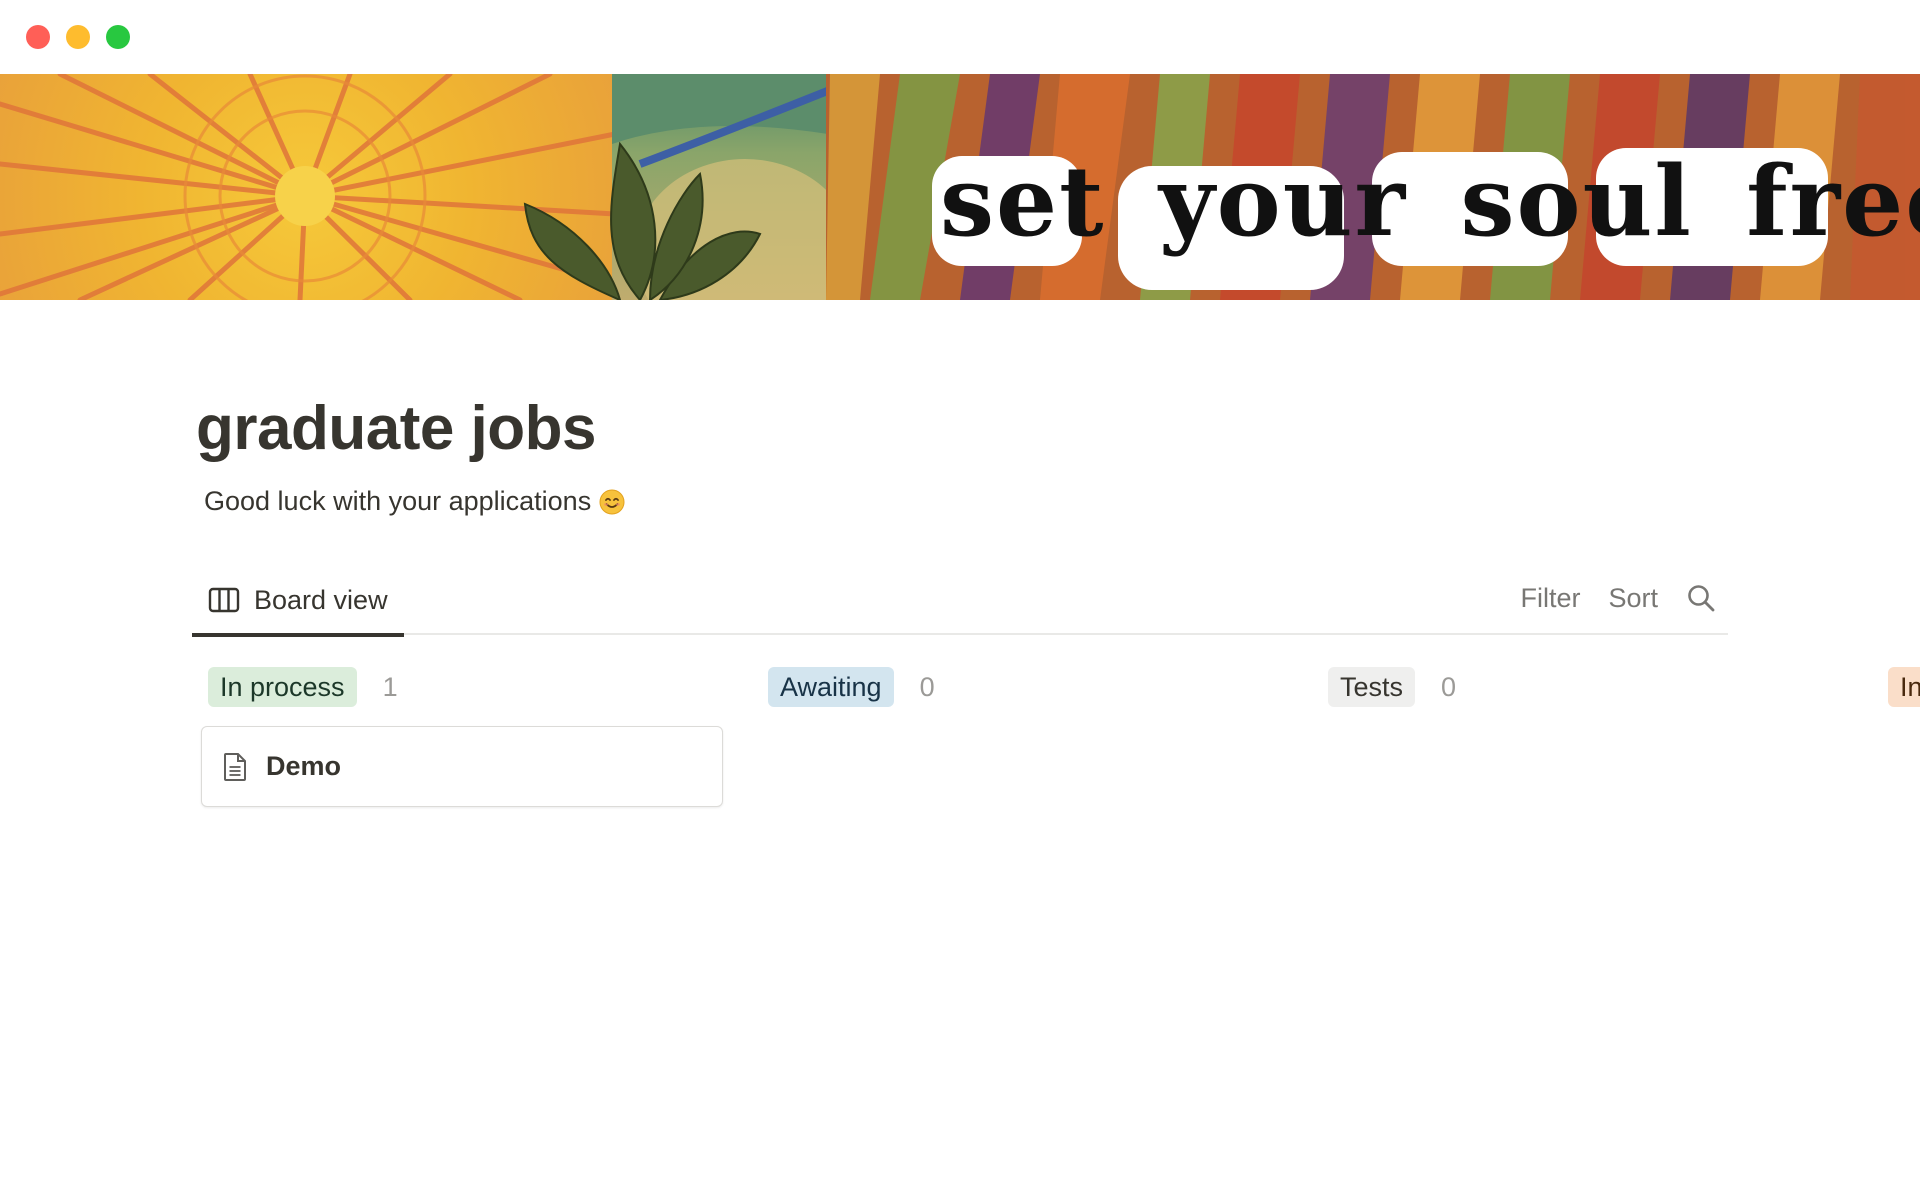 Image resolution: width=1920 pixels, height=1200 pixels. Describe the element at coordinates (414, 501) in the screenshot. I see `page-description: Good luck with your applications` at that location.